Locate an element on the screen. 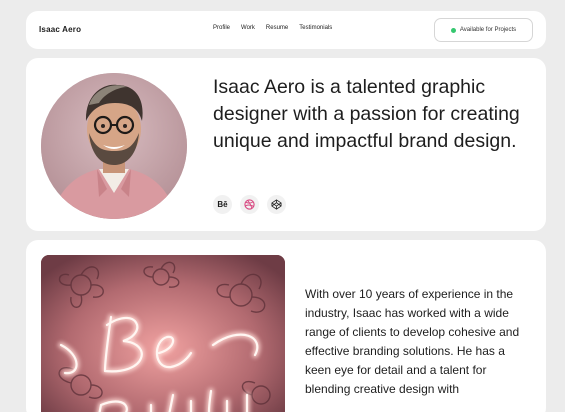 Image resolution: width=565 pixels, height=412 pixels. availability-label: Available for Projects is located at coordinates (488, 30).